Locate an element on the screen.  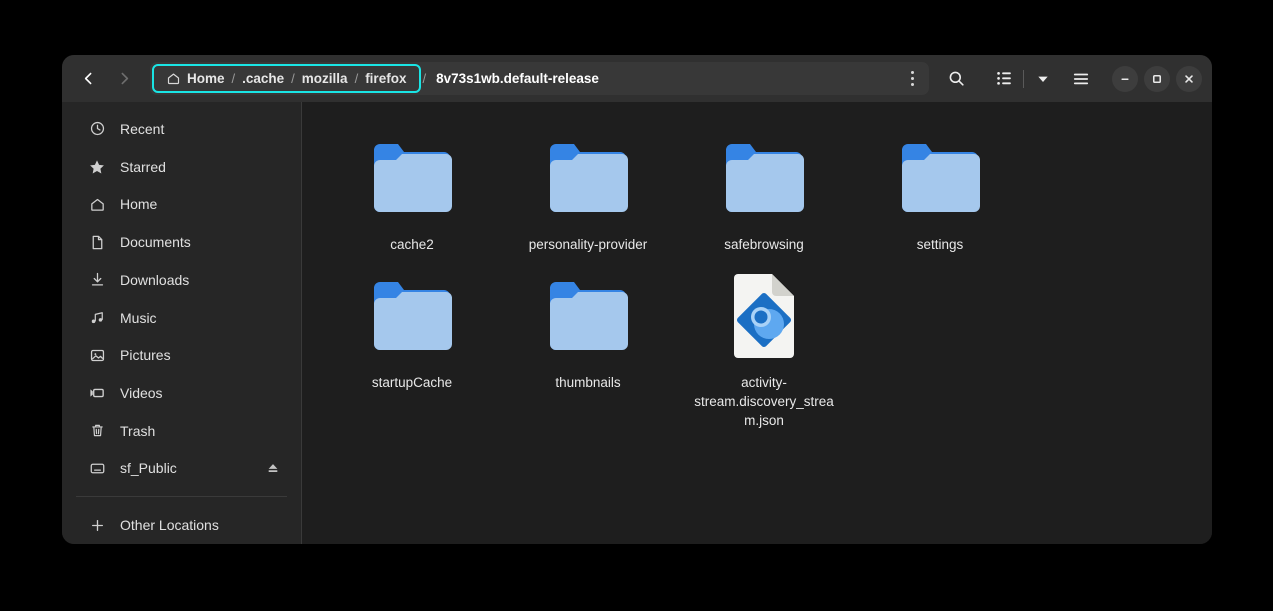
sidebar-item-recent: Recent is located at coordinates (181, 129).